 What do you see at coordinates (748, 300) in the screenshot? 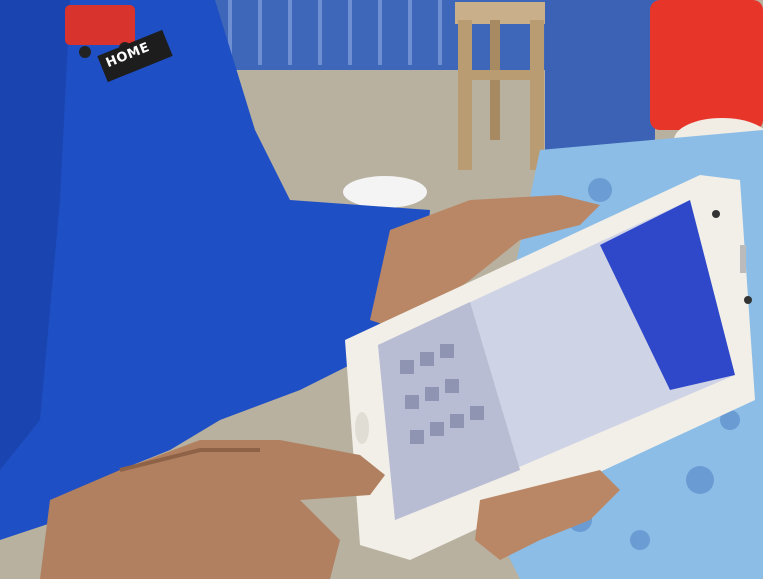
I see `sensor` at bounding box center [748, 300].